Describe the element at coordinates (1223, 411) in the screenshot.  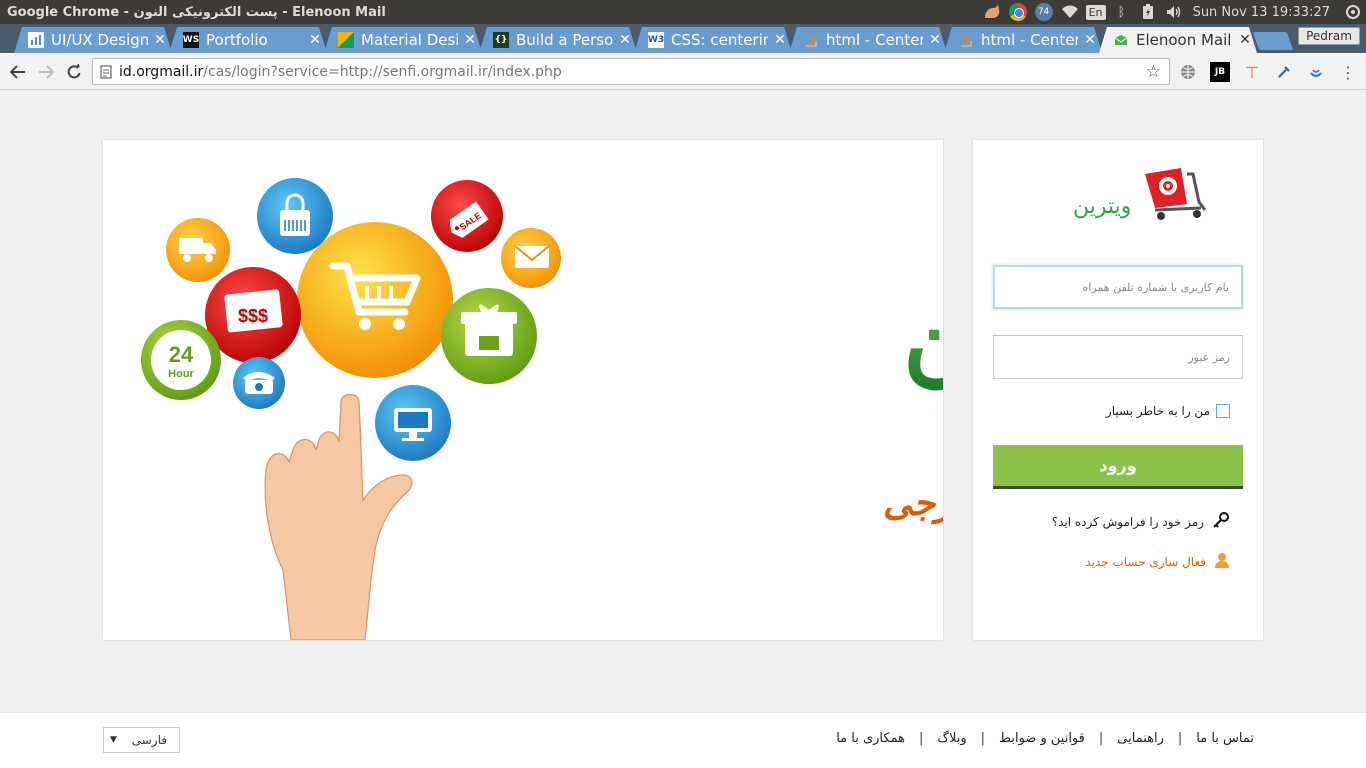
I see `remember-me-checkbox` at that location.